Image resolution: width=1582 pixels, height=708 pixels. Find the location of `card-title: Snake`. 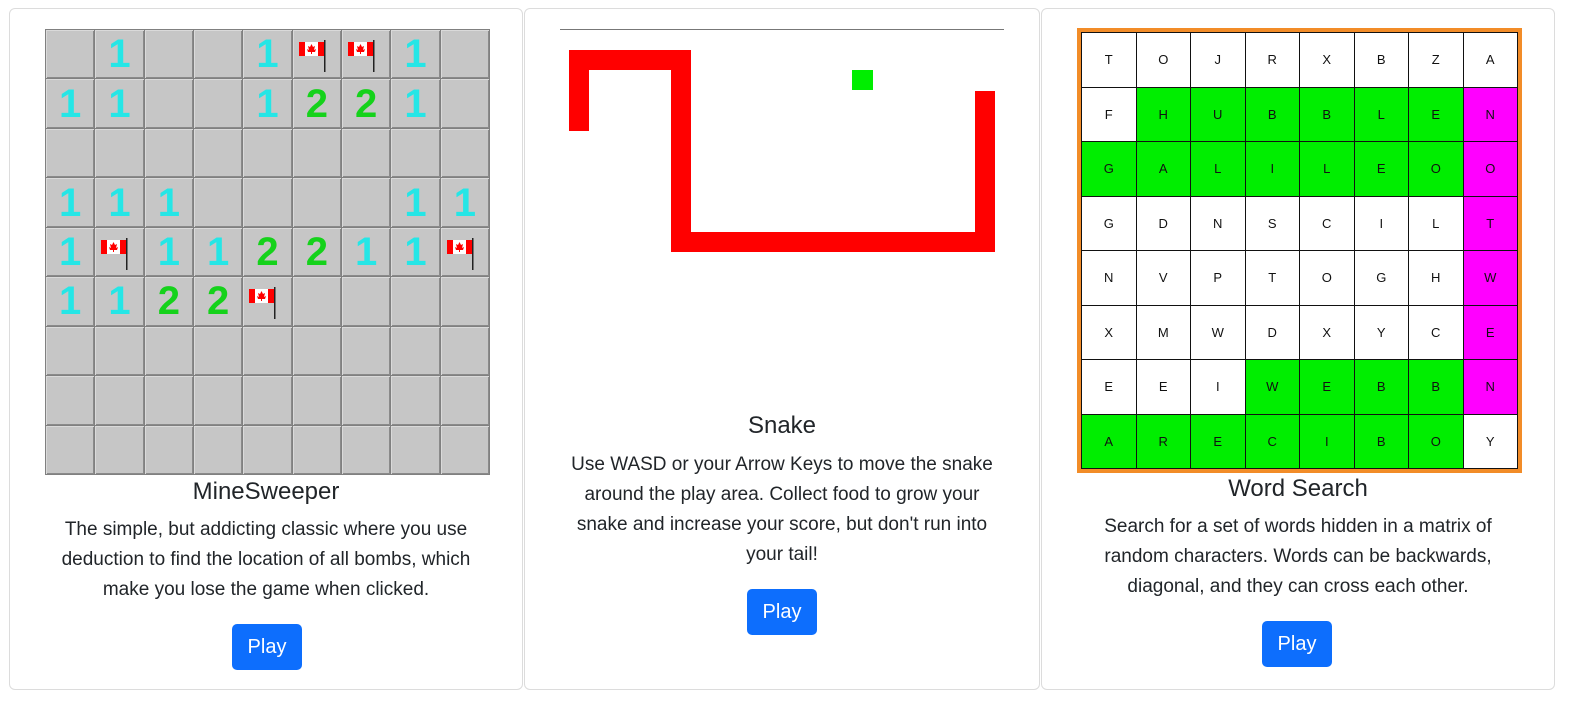

card-title: Snake is located at coordinates (782, 425).